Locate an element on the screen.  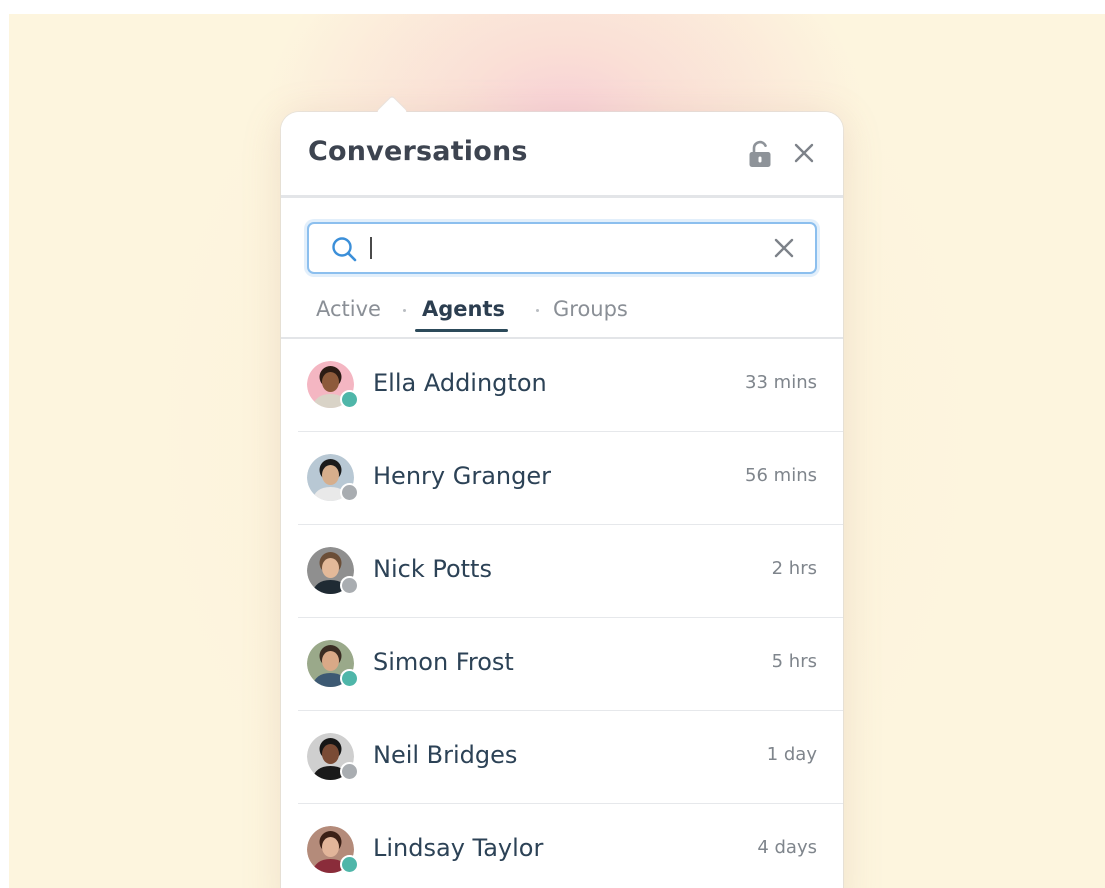
contact-name: Ella Addington is located at coordinates (460, 383).